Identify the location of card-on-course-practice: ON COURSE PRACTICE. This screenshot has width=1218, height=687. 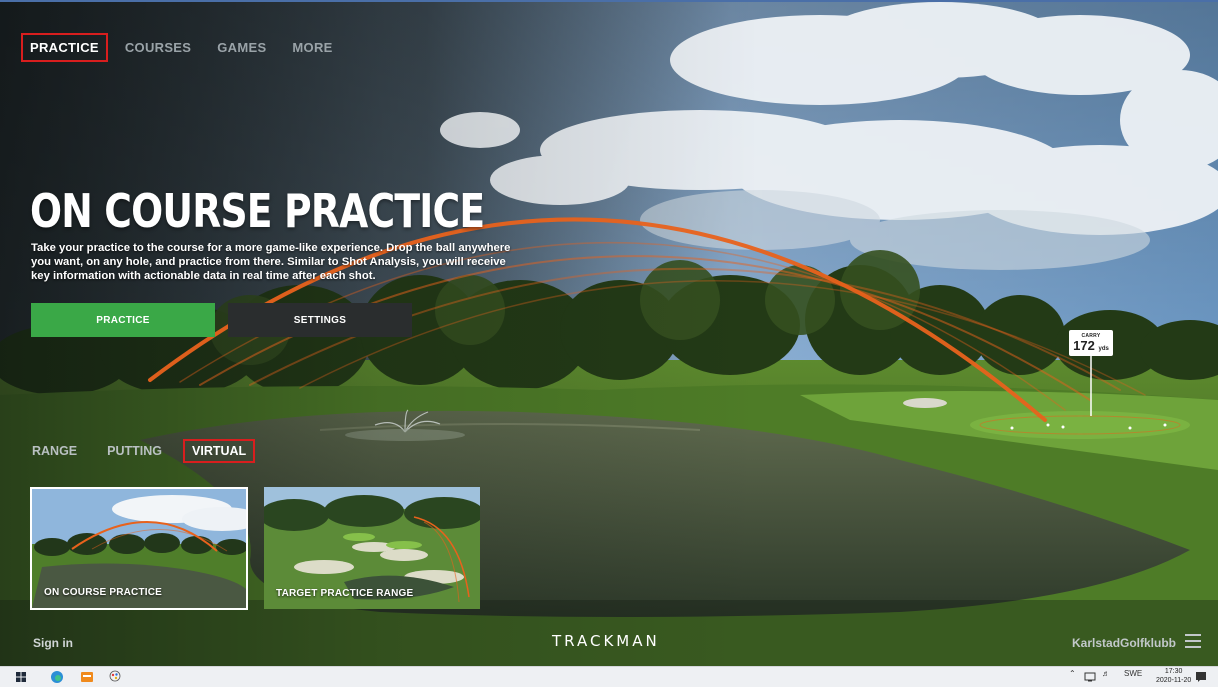
(139, 548).